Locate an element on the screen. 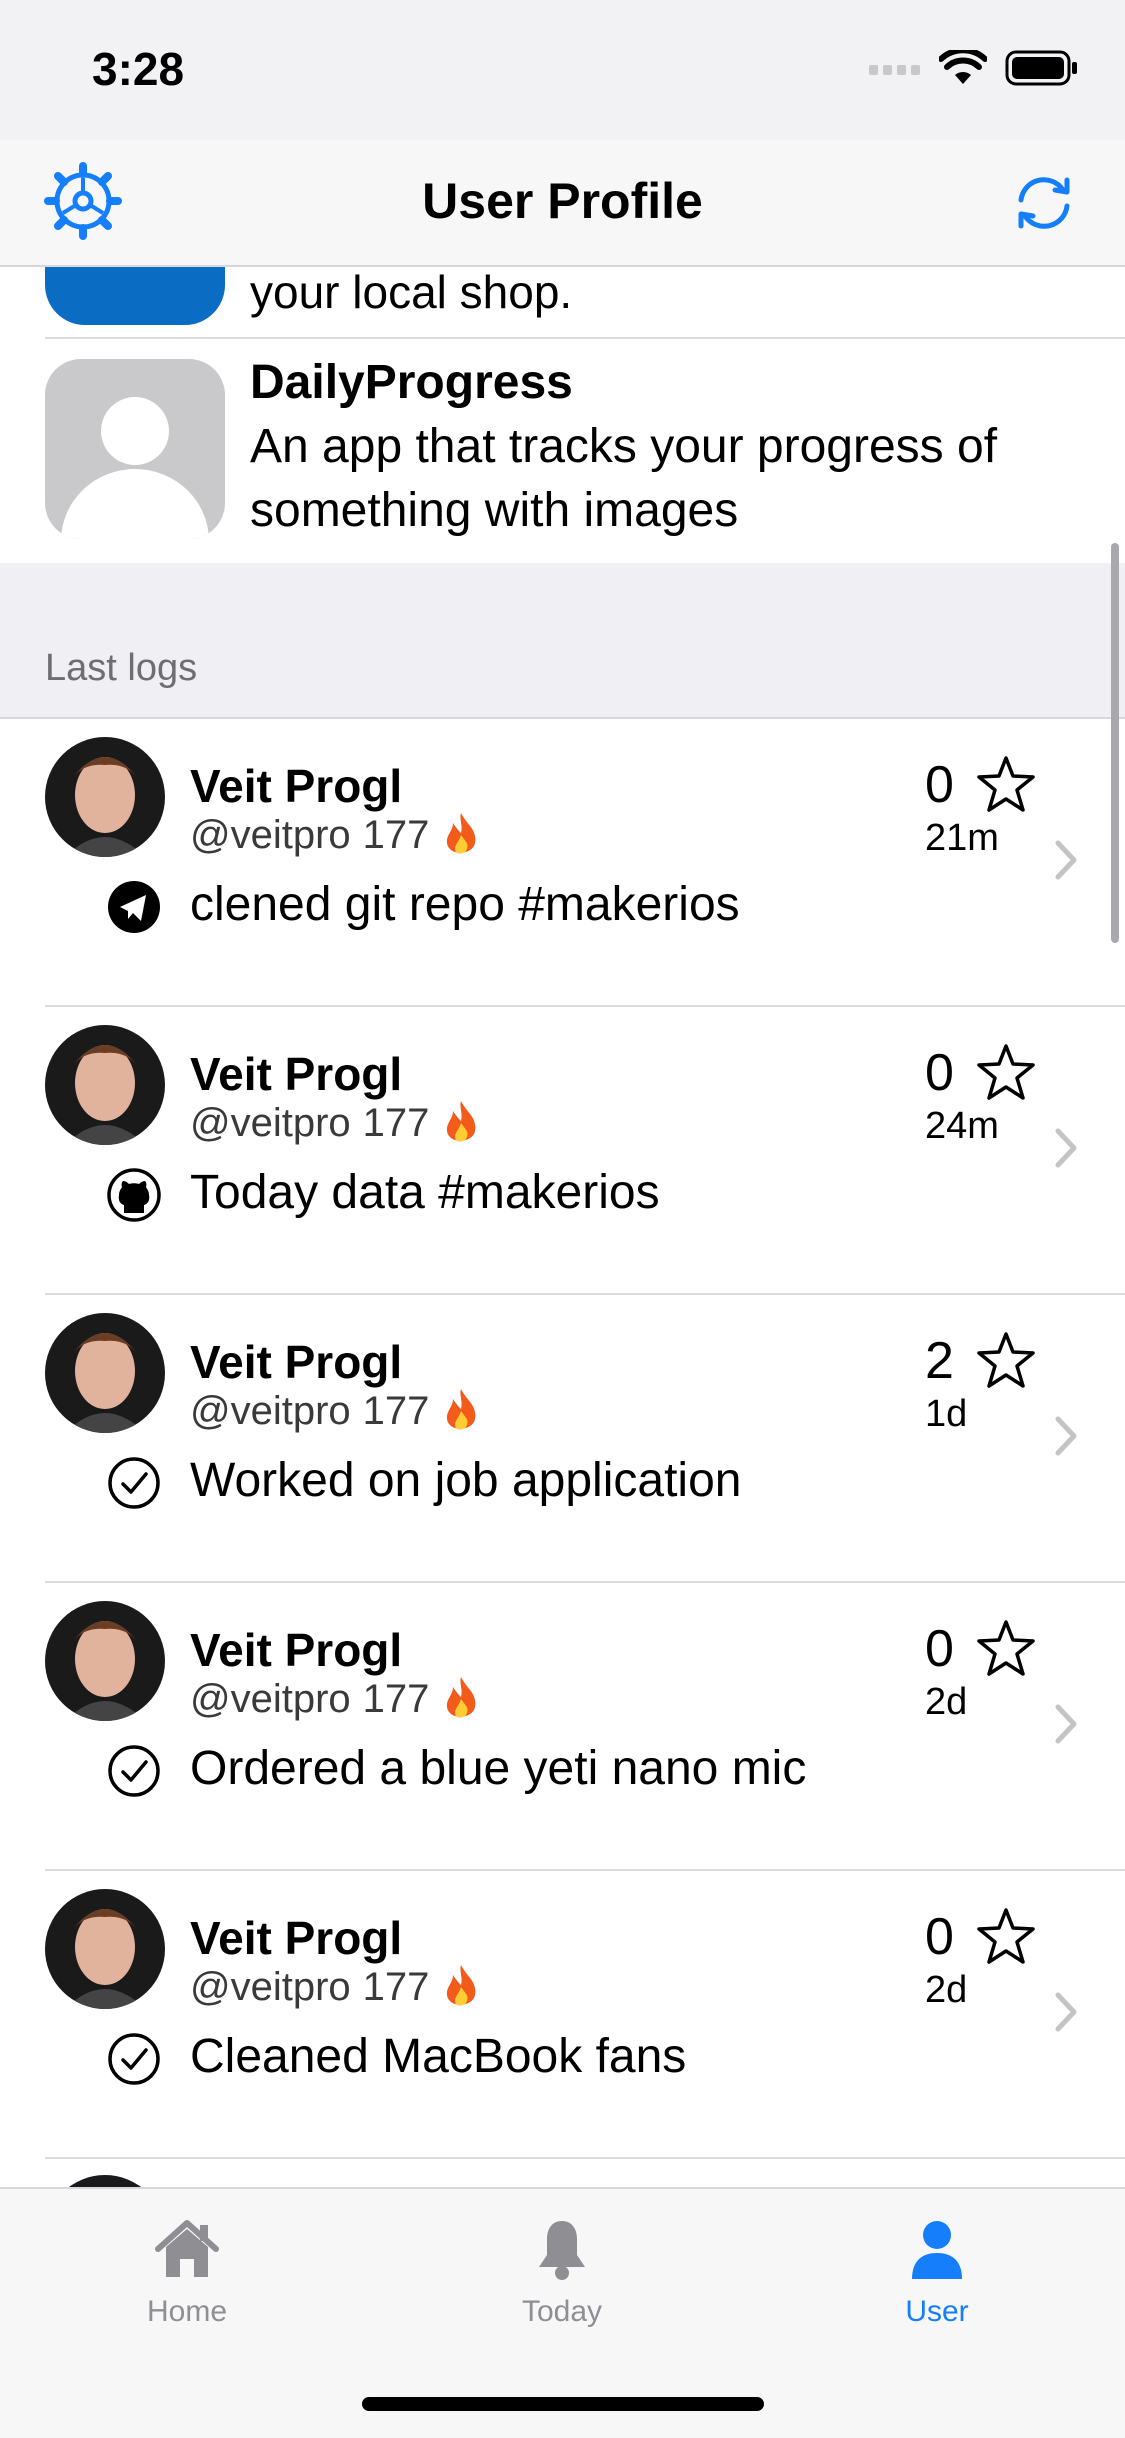 This screenshot has width=1125, height=2438. log-time: 24m is located at coordinates (962, 1126).